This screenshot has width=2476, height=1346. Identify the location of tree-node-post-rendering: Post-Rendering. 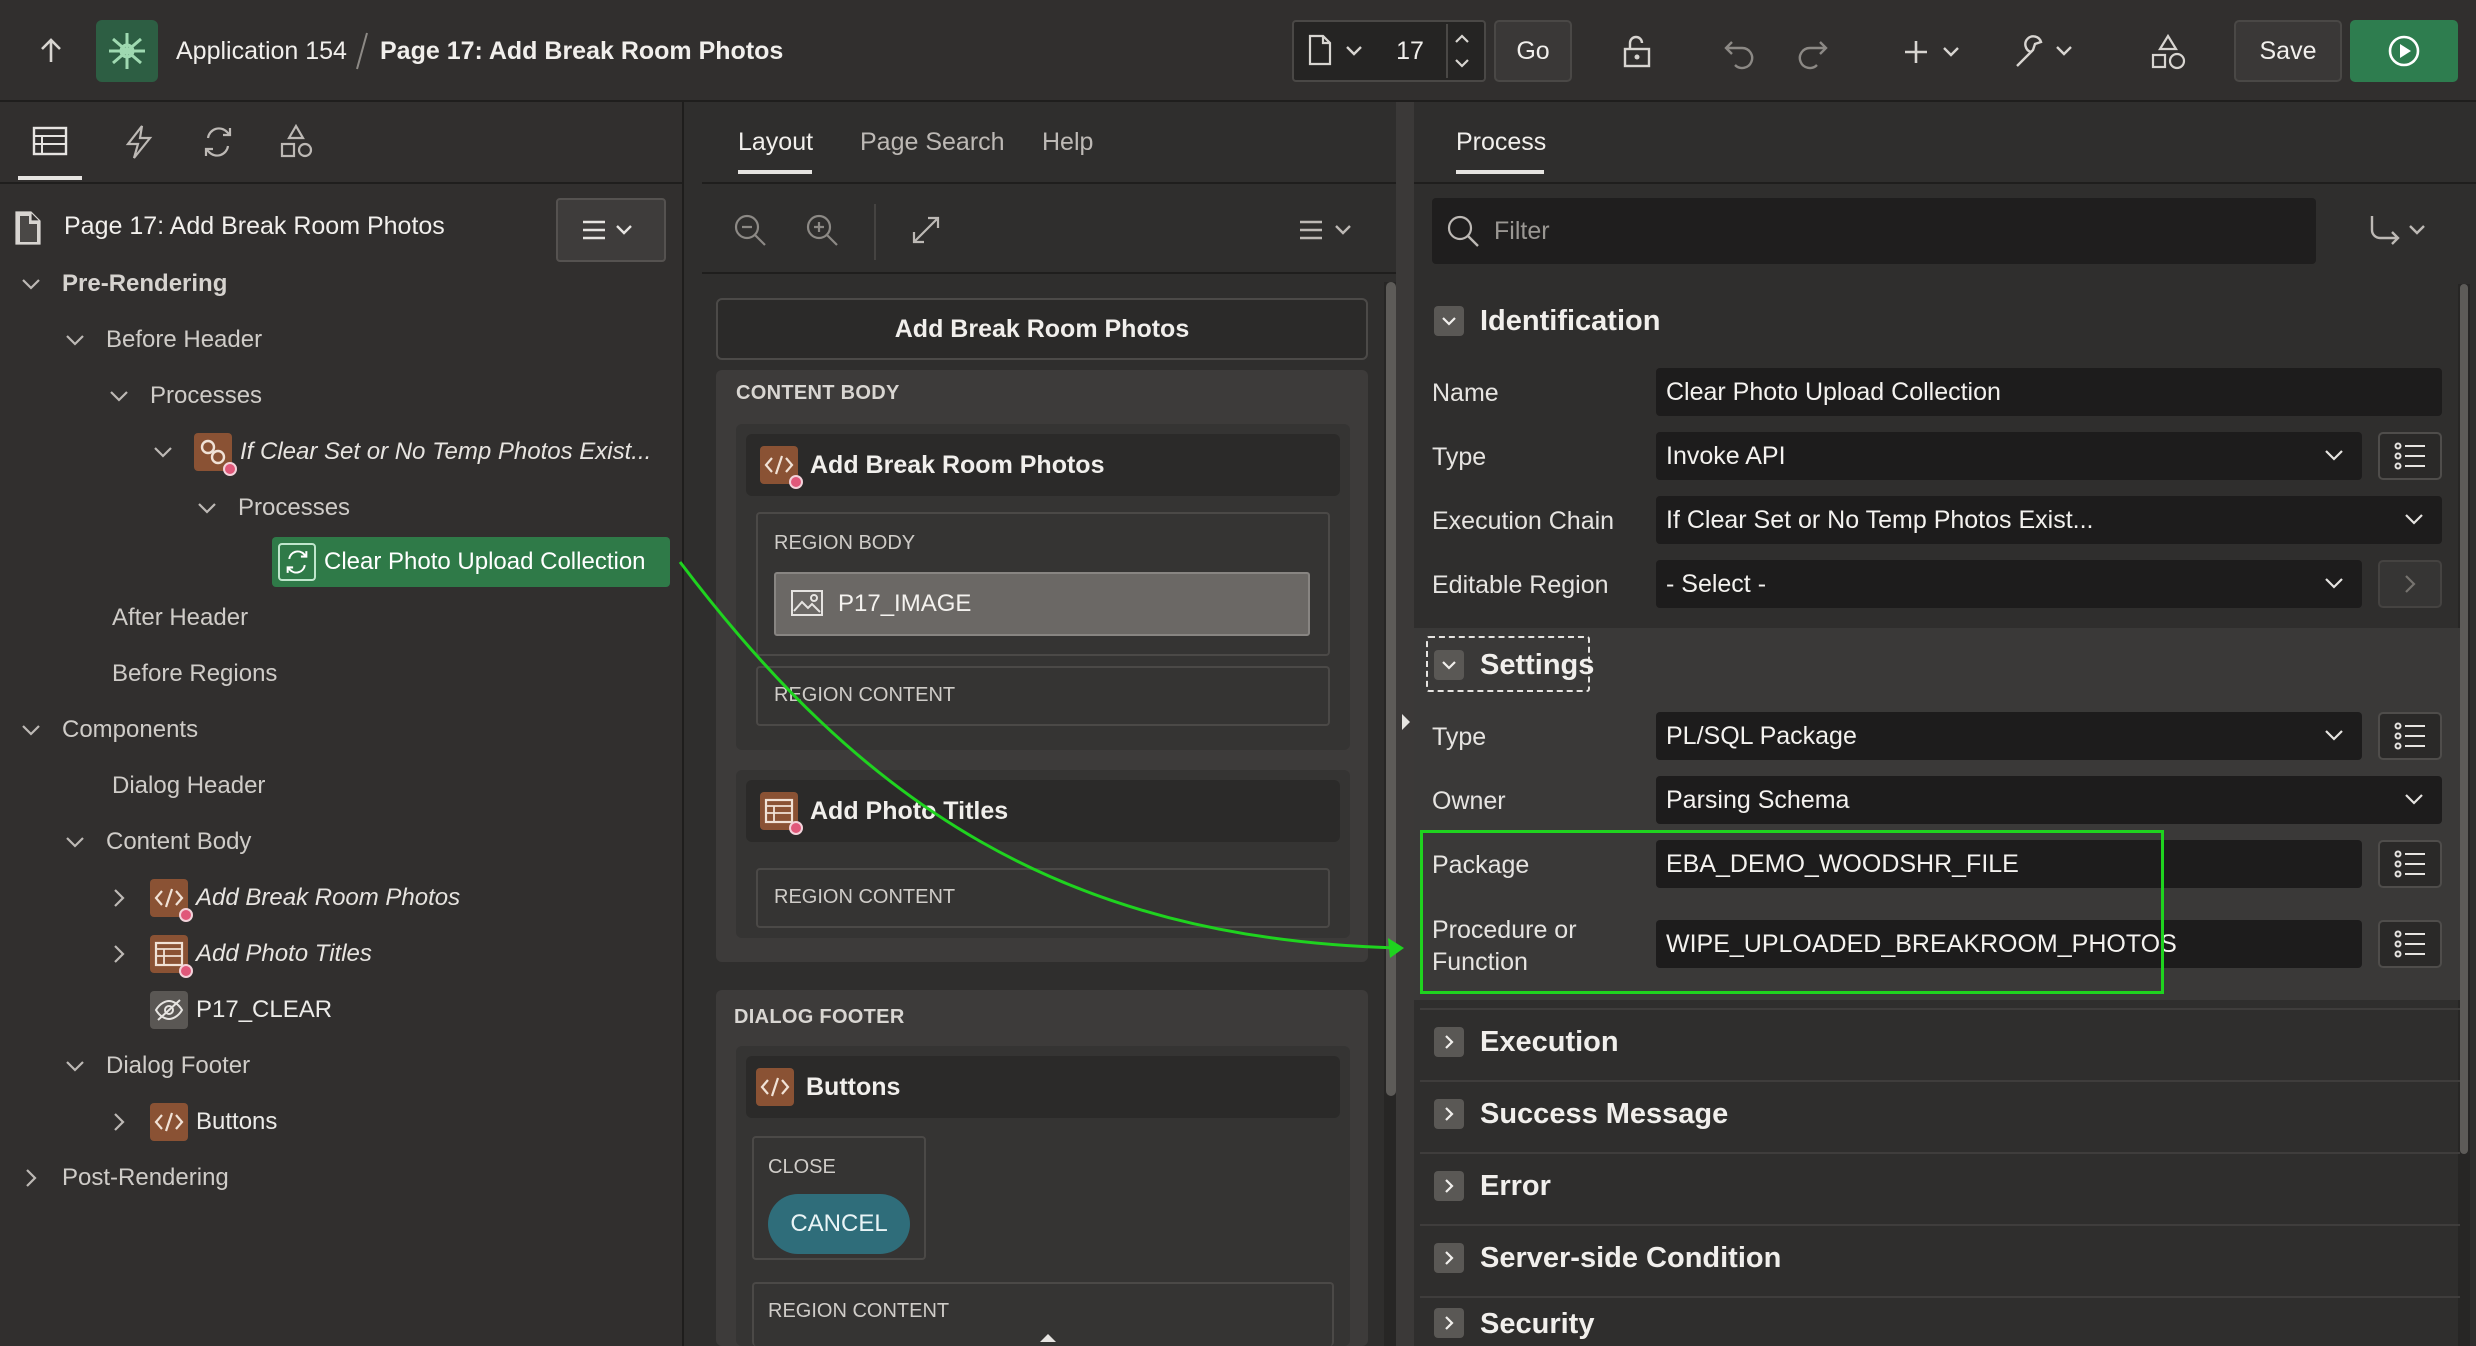
(123, 1178).